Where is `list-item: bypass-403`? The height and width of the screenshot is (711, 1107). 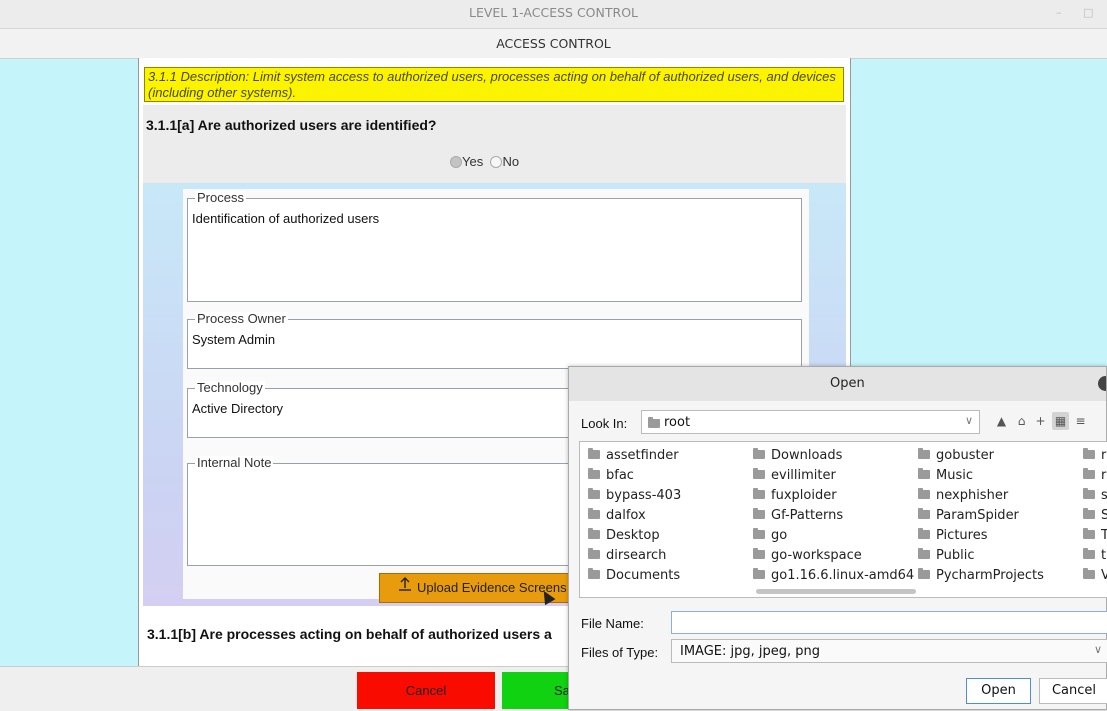
list-item: bypass-403 is located at coordinates (634, 495).